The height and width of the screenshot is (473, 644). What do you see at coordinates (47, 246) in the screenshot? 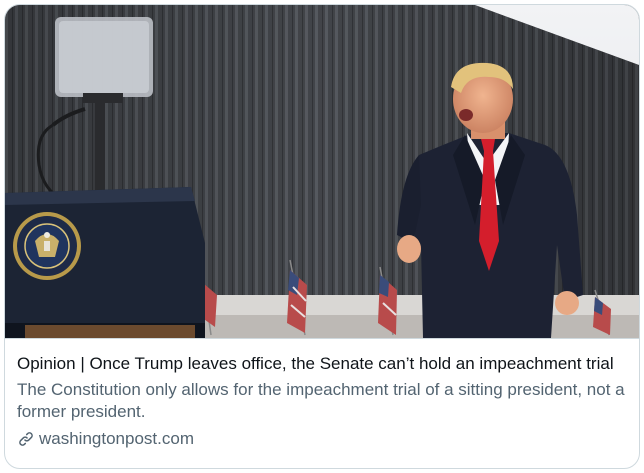
I see `presidential-seal` at bounding box center [47, 246].